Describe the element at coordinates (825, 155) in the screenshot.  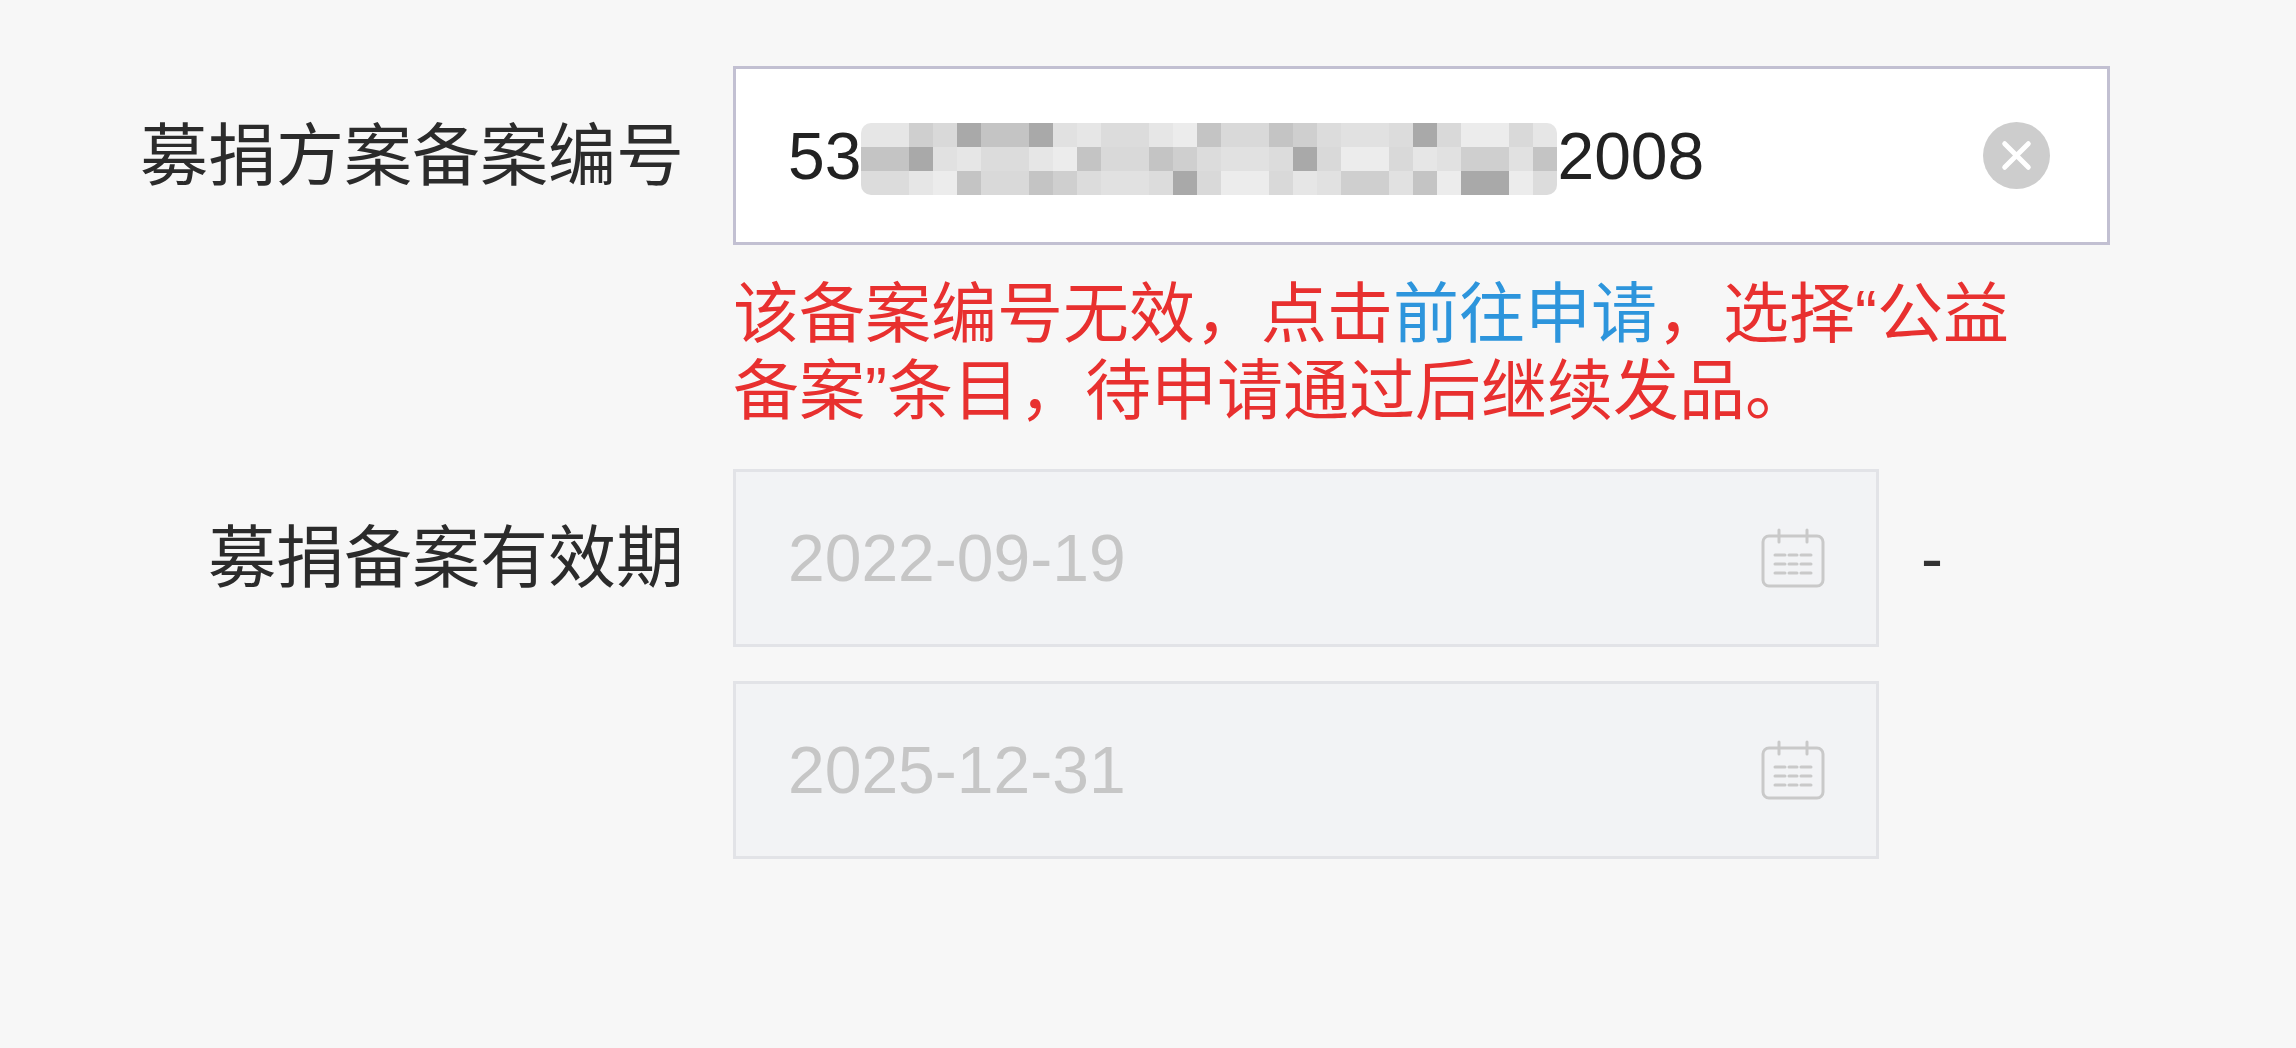
I see `value-text: 53` at that location.